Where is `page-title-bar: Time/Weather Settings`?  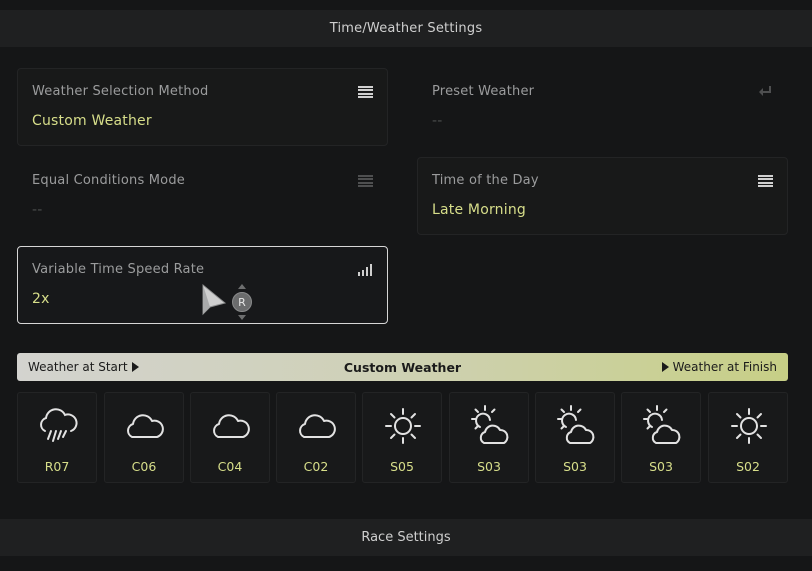 page-title-bar: Time/Weather Settings is located at coordinates (406, 28).